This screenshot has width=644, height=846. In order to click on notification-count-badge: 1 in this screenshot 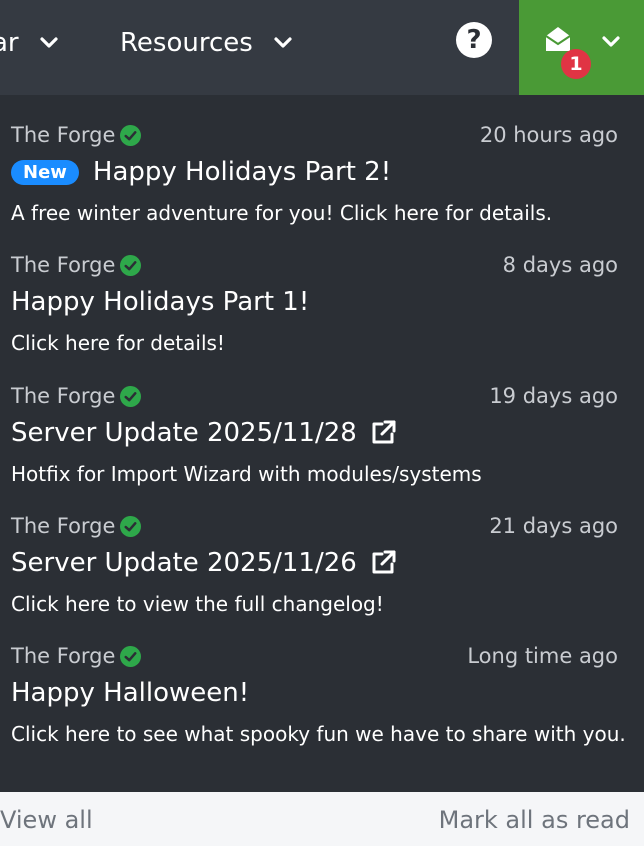, I will do `click(576, 64)`.